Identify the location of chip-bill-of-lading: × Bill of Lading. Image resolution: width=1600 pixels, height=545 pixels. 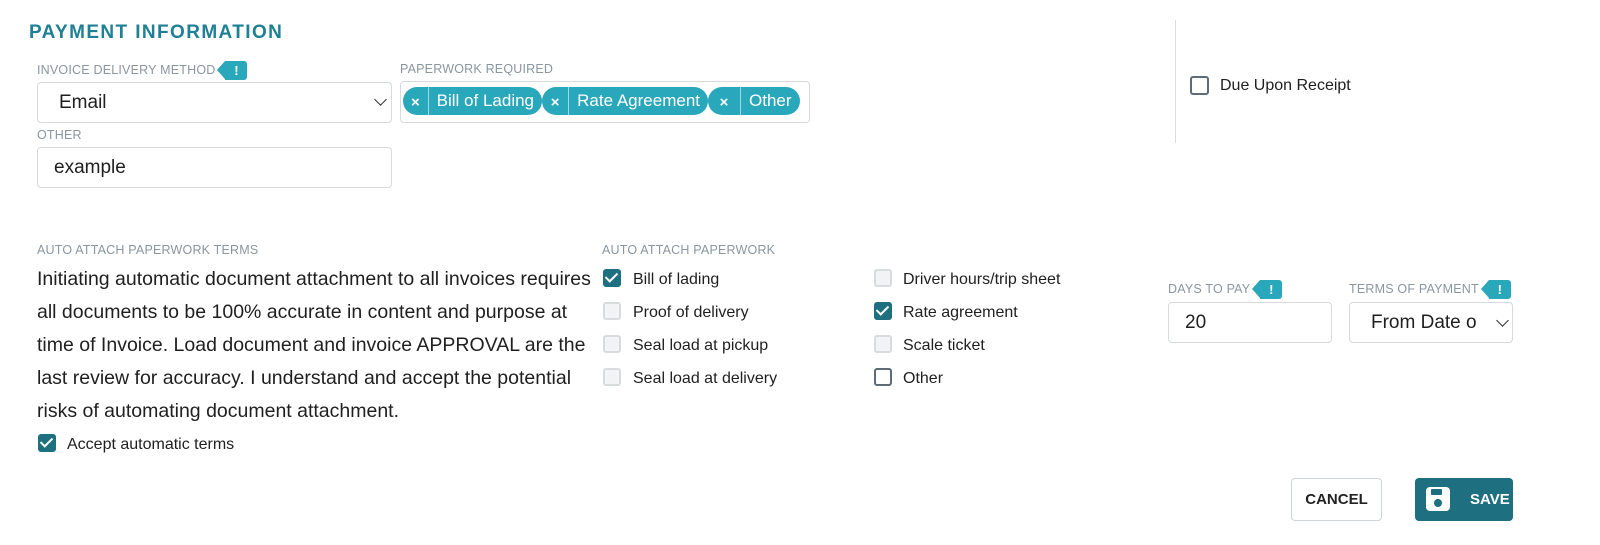
(472, 101).